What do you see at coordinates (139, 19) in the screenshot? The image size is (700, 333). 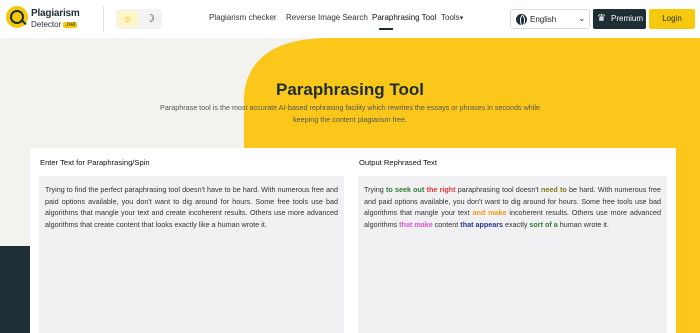 I see `theme-toggle: ☼ ☽` at bounding box center [139, 19].